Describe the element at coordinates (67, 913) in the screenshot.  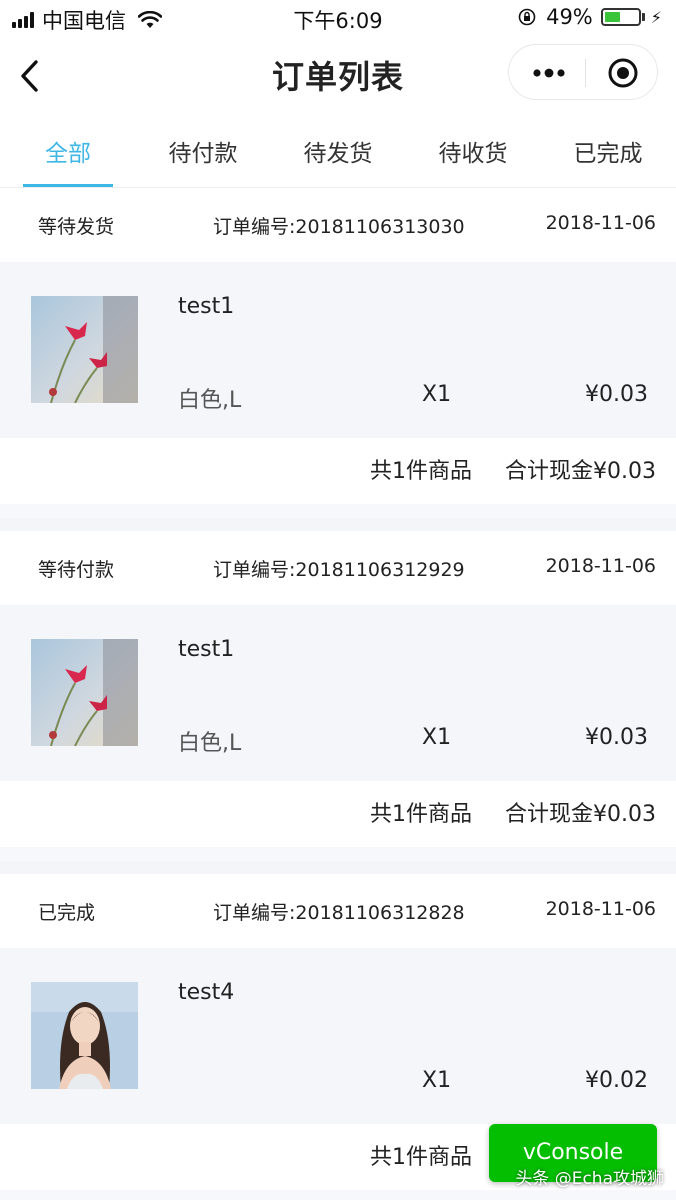
I see `order-status: 已完成` at that location.